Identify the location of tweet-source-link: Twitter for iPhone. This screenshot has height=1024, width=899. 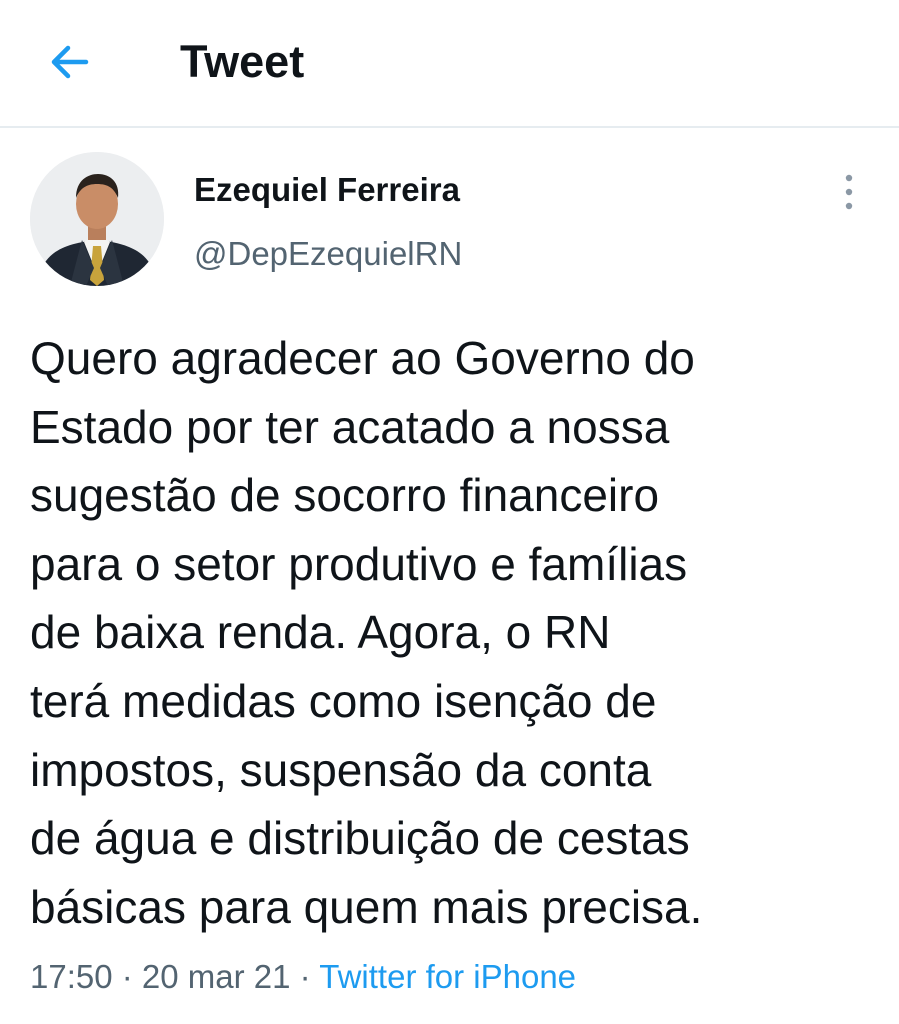
(447, 976).